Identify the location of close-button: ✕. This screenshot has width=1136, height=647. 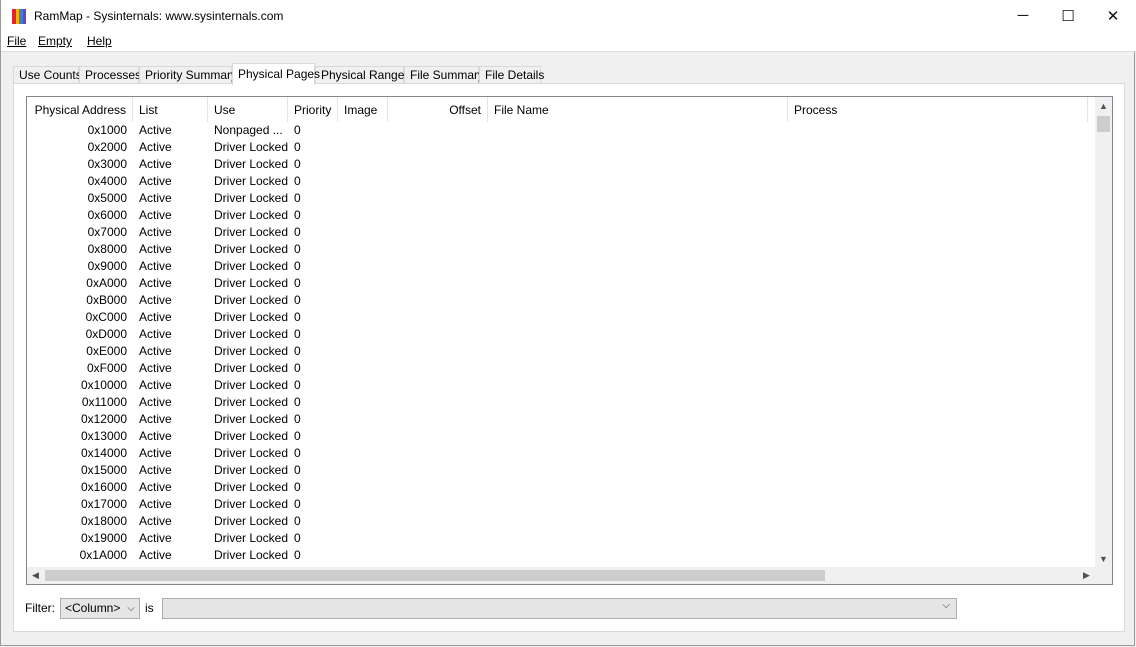
(1113, 15).